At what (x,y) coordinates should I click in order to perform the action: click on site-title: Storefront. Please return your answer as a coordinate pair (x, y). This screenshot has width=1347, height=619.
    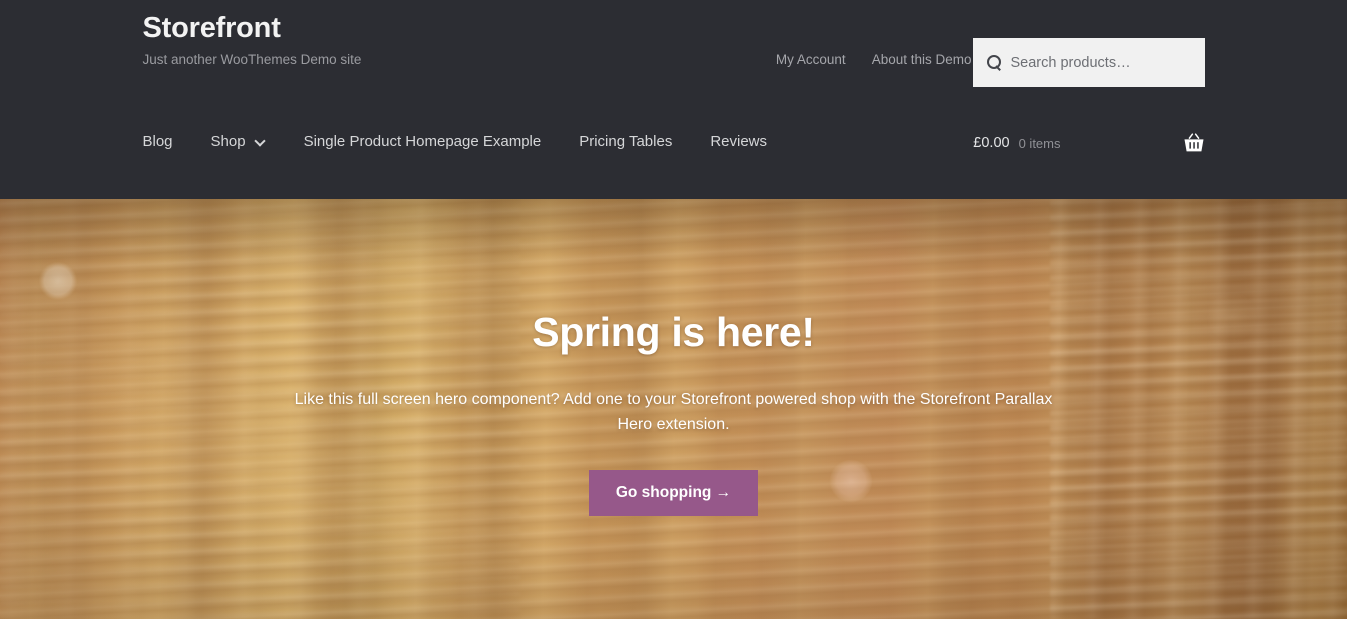
    Looking at the image, I should click on (252, 28).